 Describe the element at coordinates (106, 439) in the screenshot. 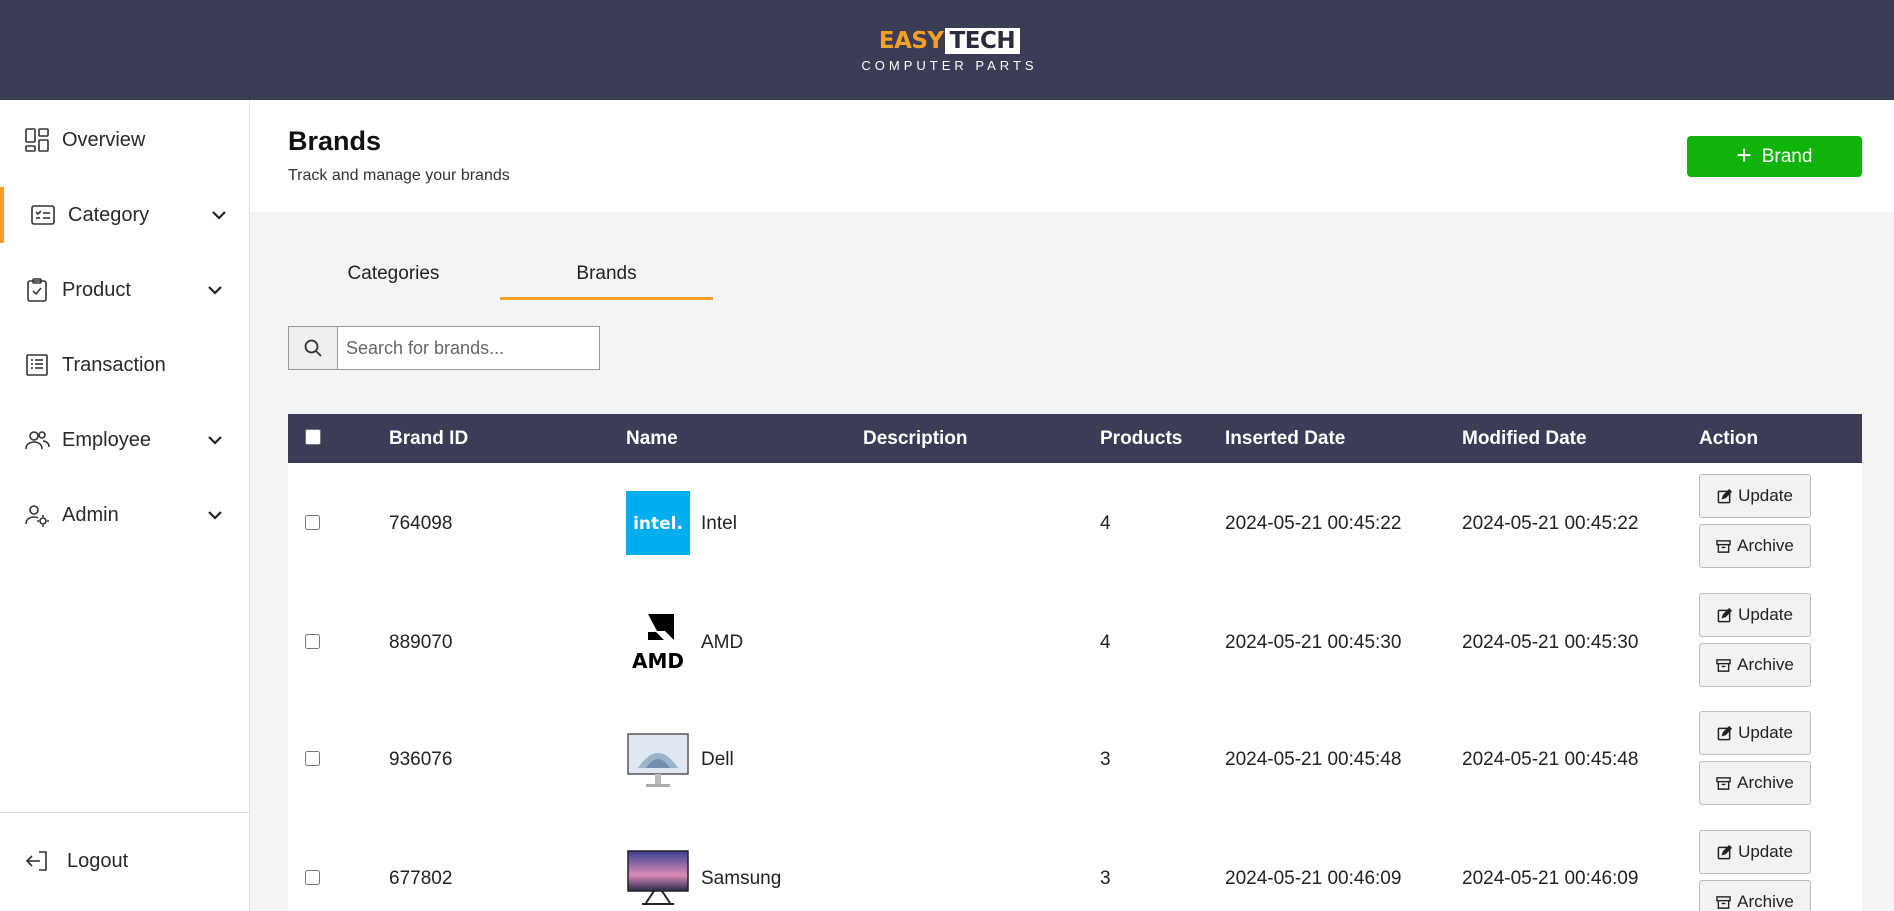

I see `sidebar-item-label: Employee` at that location.